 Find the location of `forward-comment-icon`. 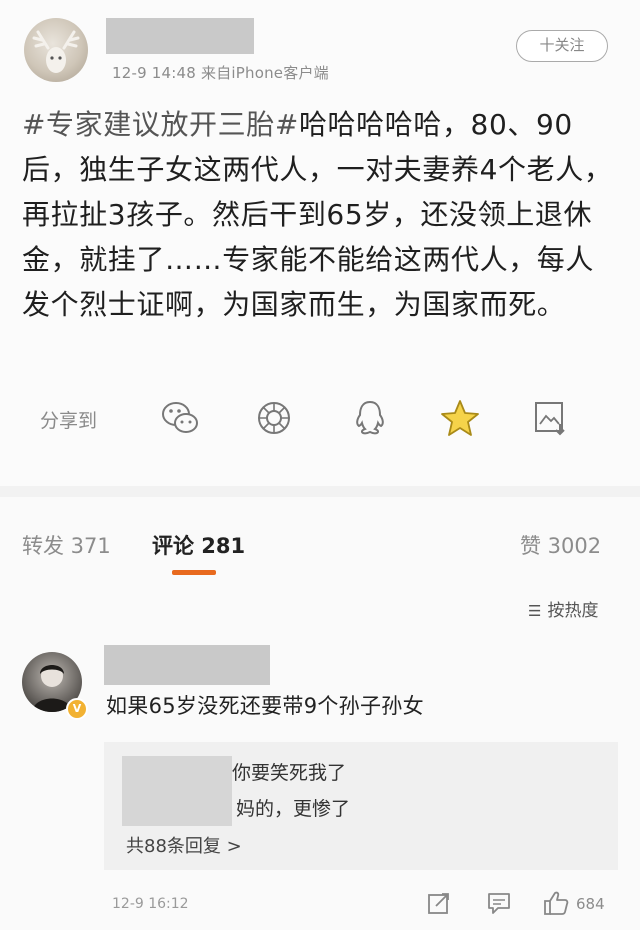

forward-comment-icon is located at coordinates (439, 905).